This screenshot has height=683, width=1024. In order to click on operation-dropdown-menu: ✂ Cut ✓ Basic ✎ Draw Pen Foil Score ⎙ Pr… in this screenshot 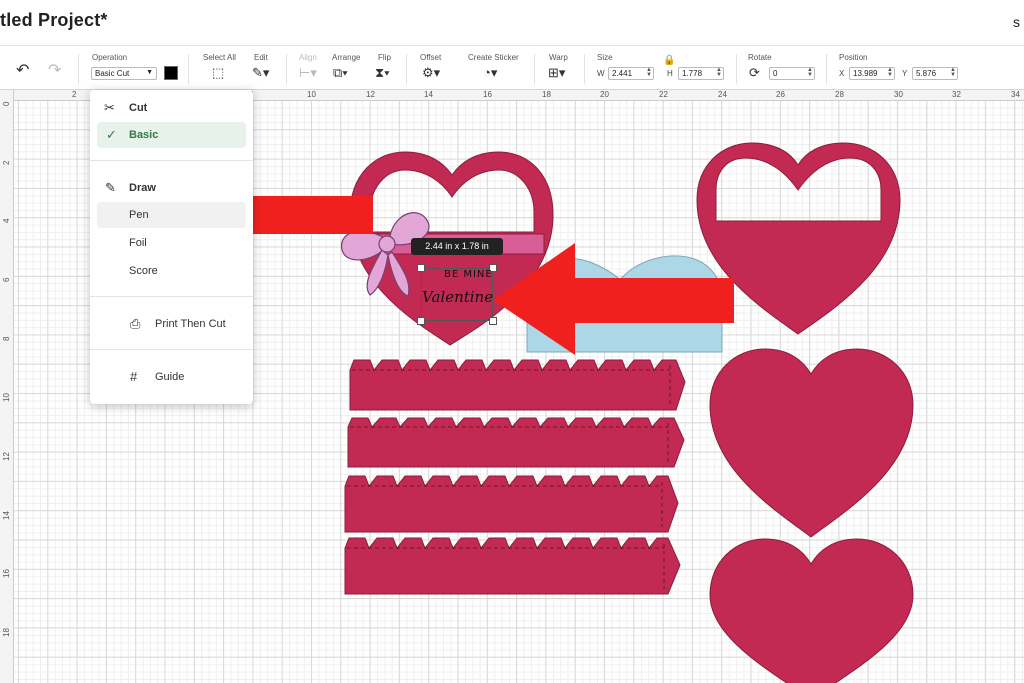, I will do `click(171, 247)`.